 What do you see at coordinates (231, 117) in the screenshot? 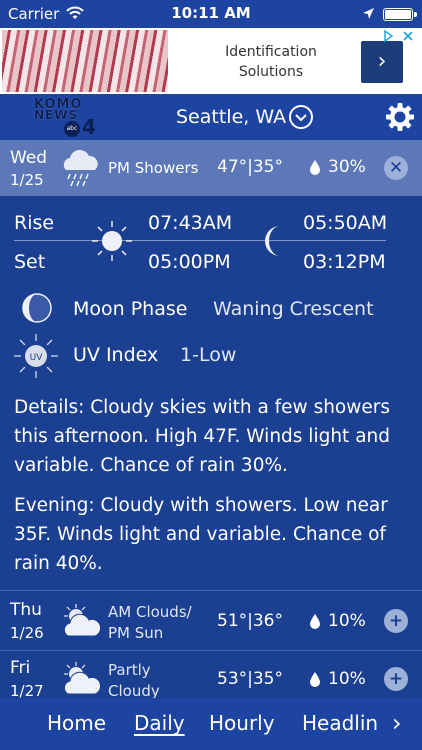
I see `city-selector: Seattle, WA` at bounding box center [231, 117].